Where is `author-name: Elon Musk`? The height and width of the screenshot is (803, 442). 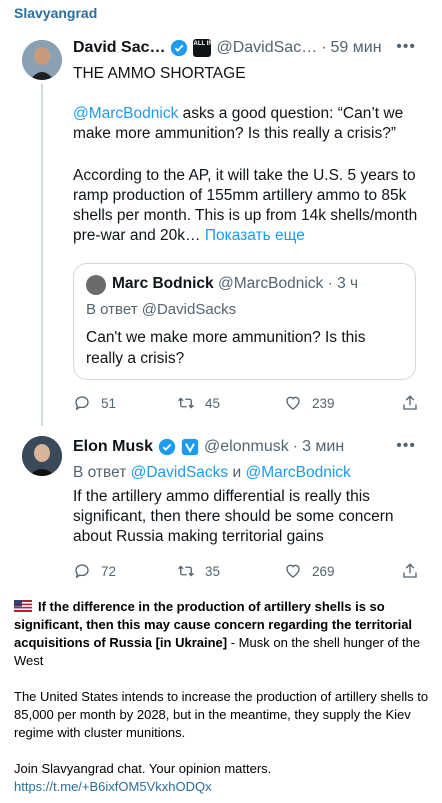 author-name: Elon Musk is located at coordinates (113, 447).